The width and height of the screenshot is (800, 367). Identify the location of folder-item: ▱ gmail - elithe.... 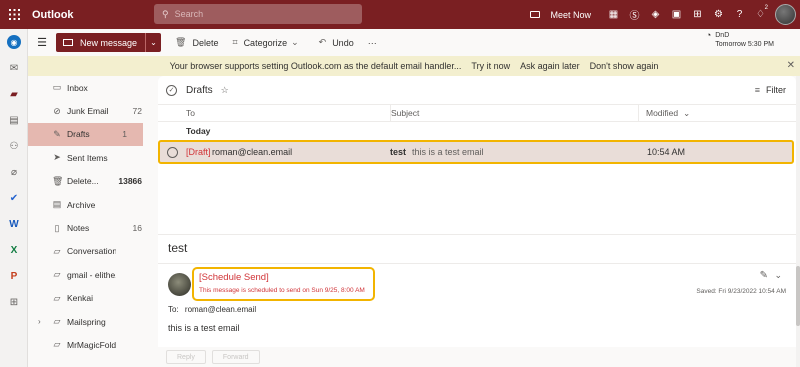
(93, 274).